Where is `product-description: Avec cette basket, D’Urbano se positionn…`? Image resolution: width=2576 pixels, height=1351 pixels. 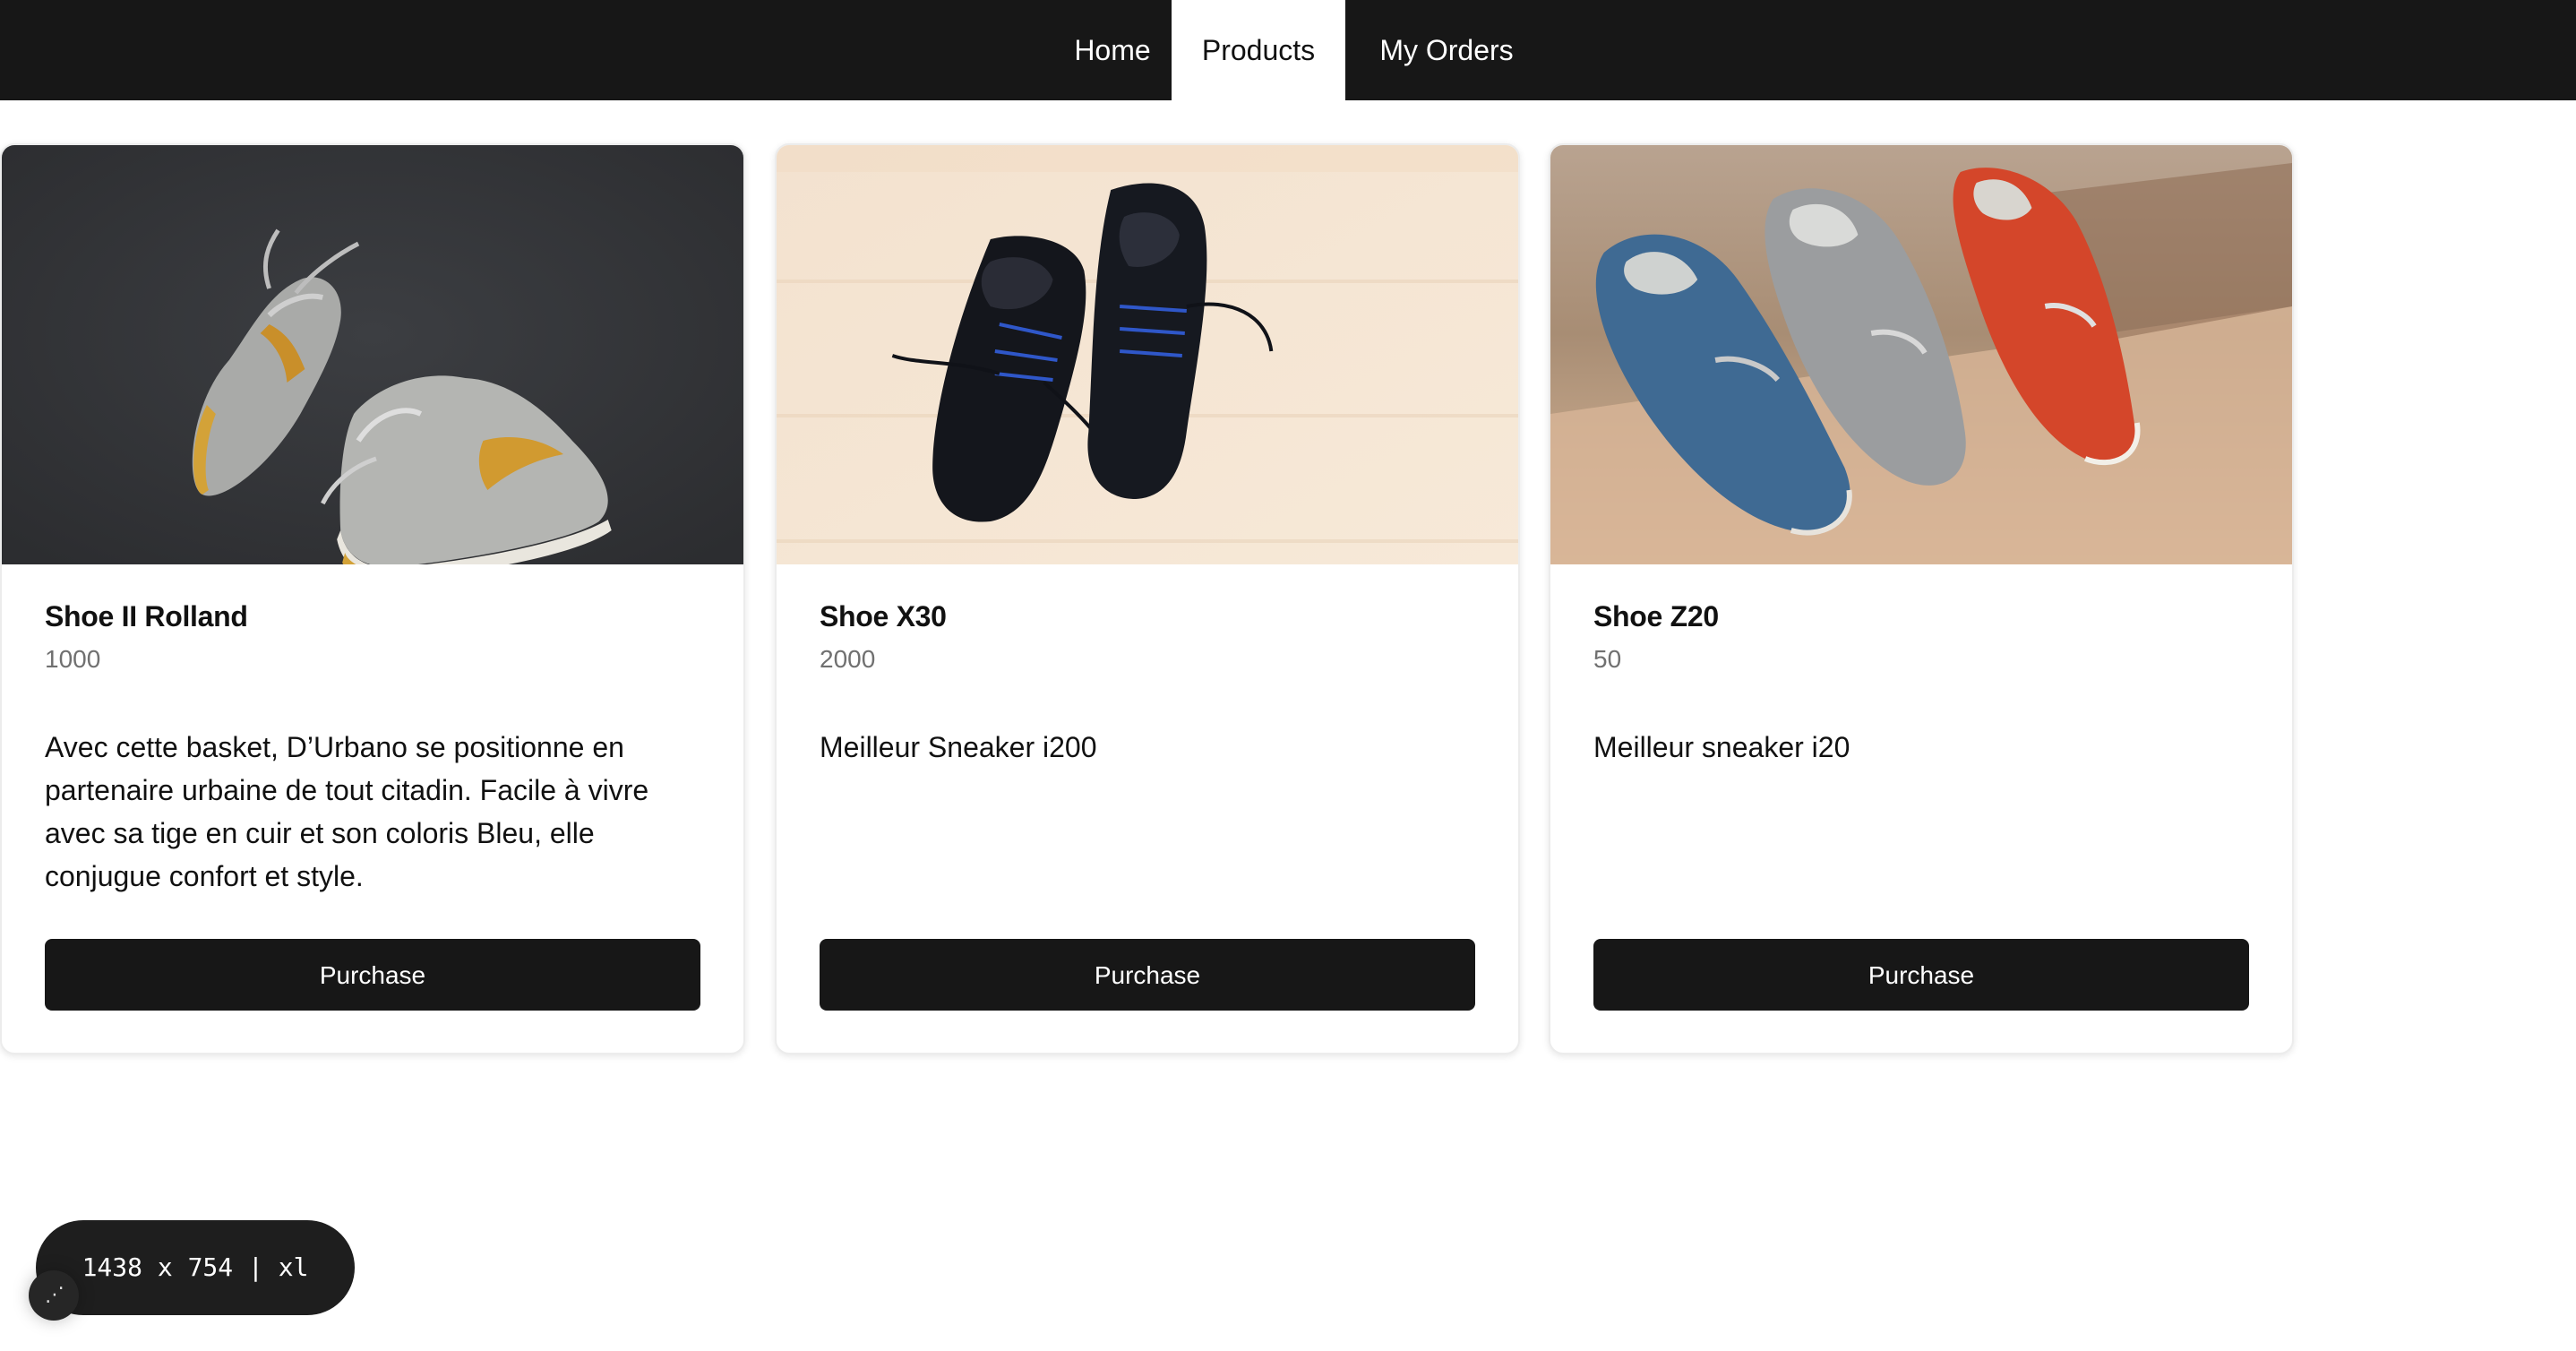
product-description: Avec cette basket, D’Urbano se positionn… is located at coordinates (347, 811).